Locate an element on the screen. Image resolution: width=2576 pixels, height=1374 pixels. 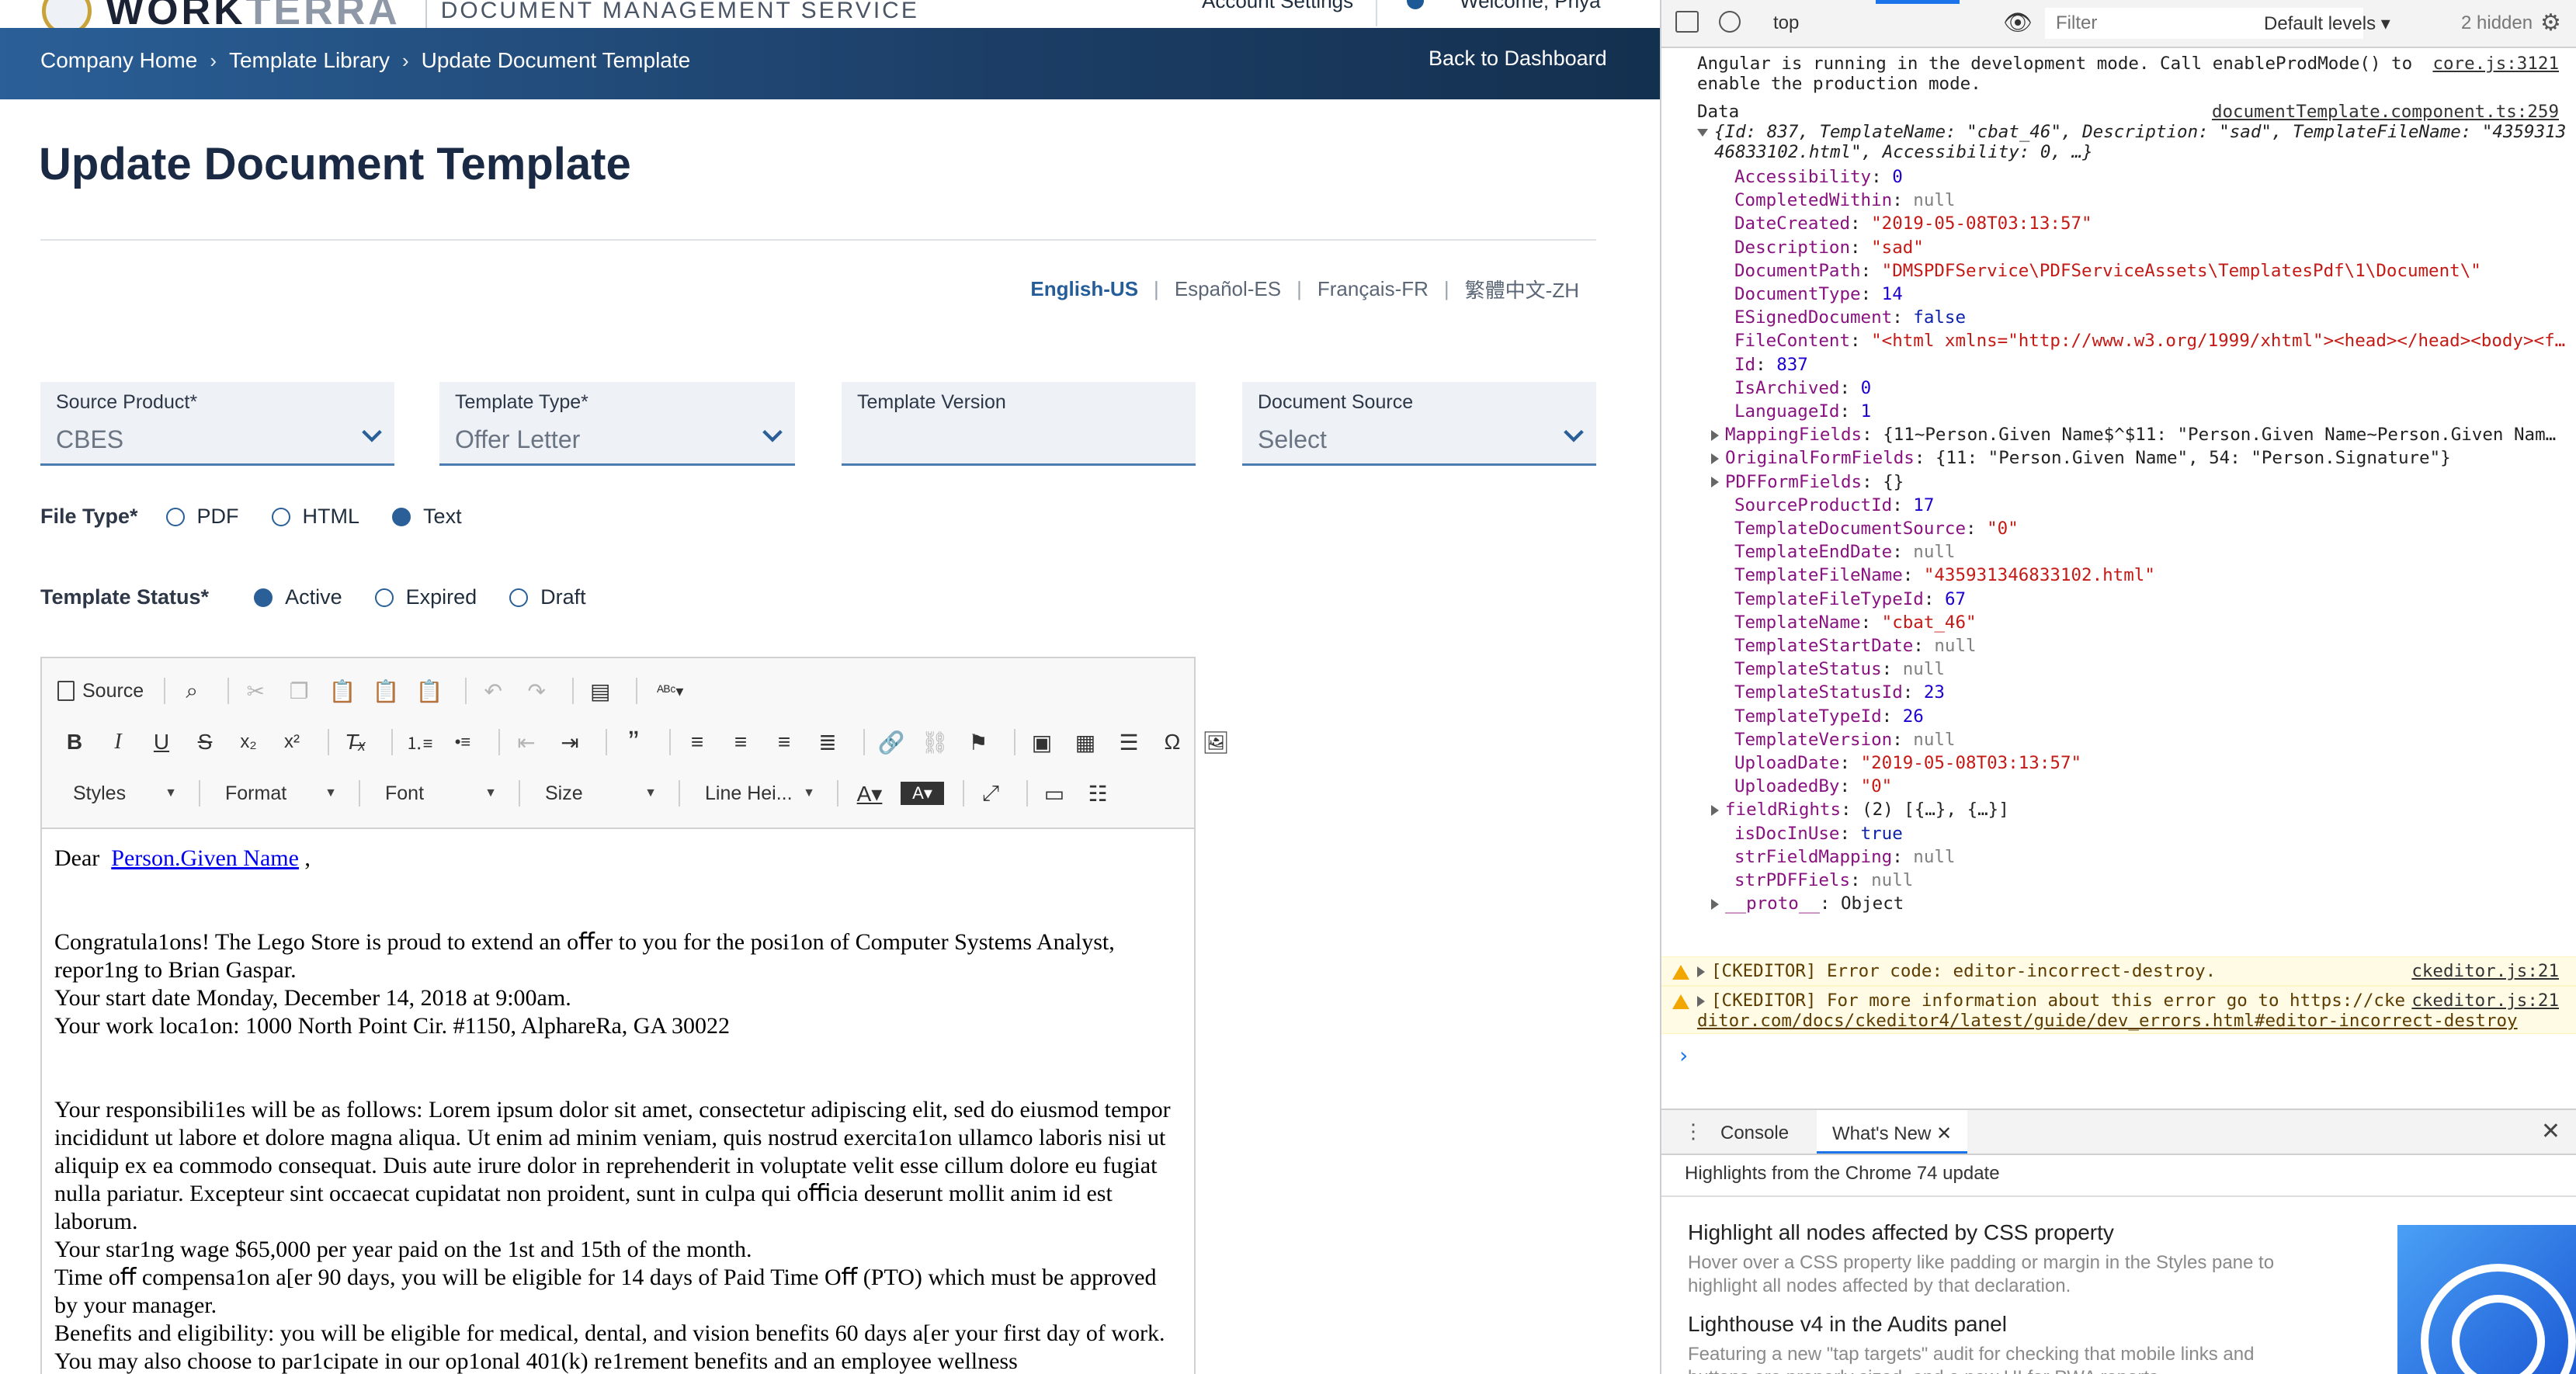
indent-icon: ⇥ is located at coordinates (570, 742).